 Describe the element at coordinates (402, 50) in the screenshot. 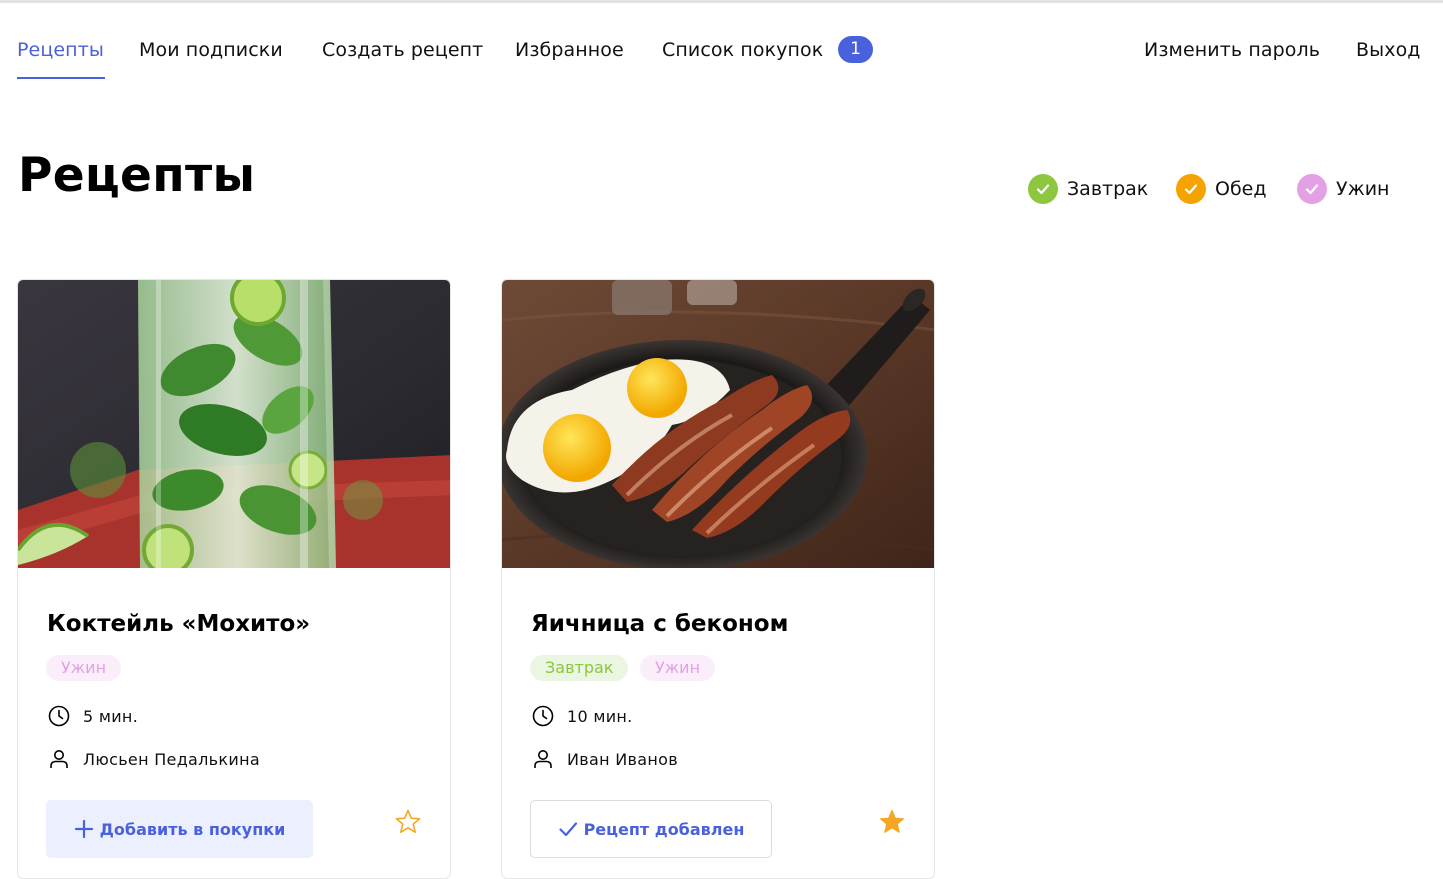

I see `nav-create-recipe: Создать рецепт` at that location.